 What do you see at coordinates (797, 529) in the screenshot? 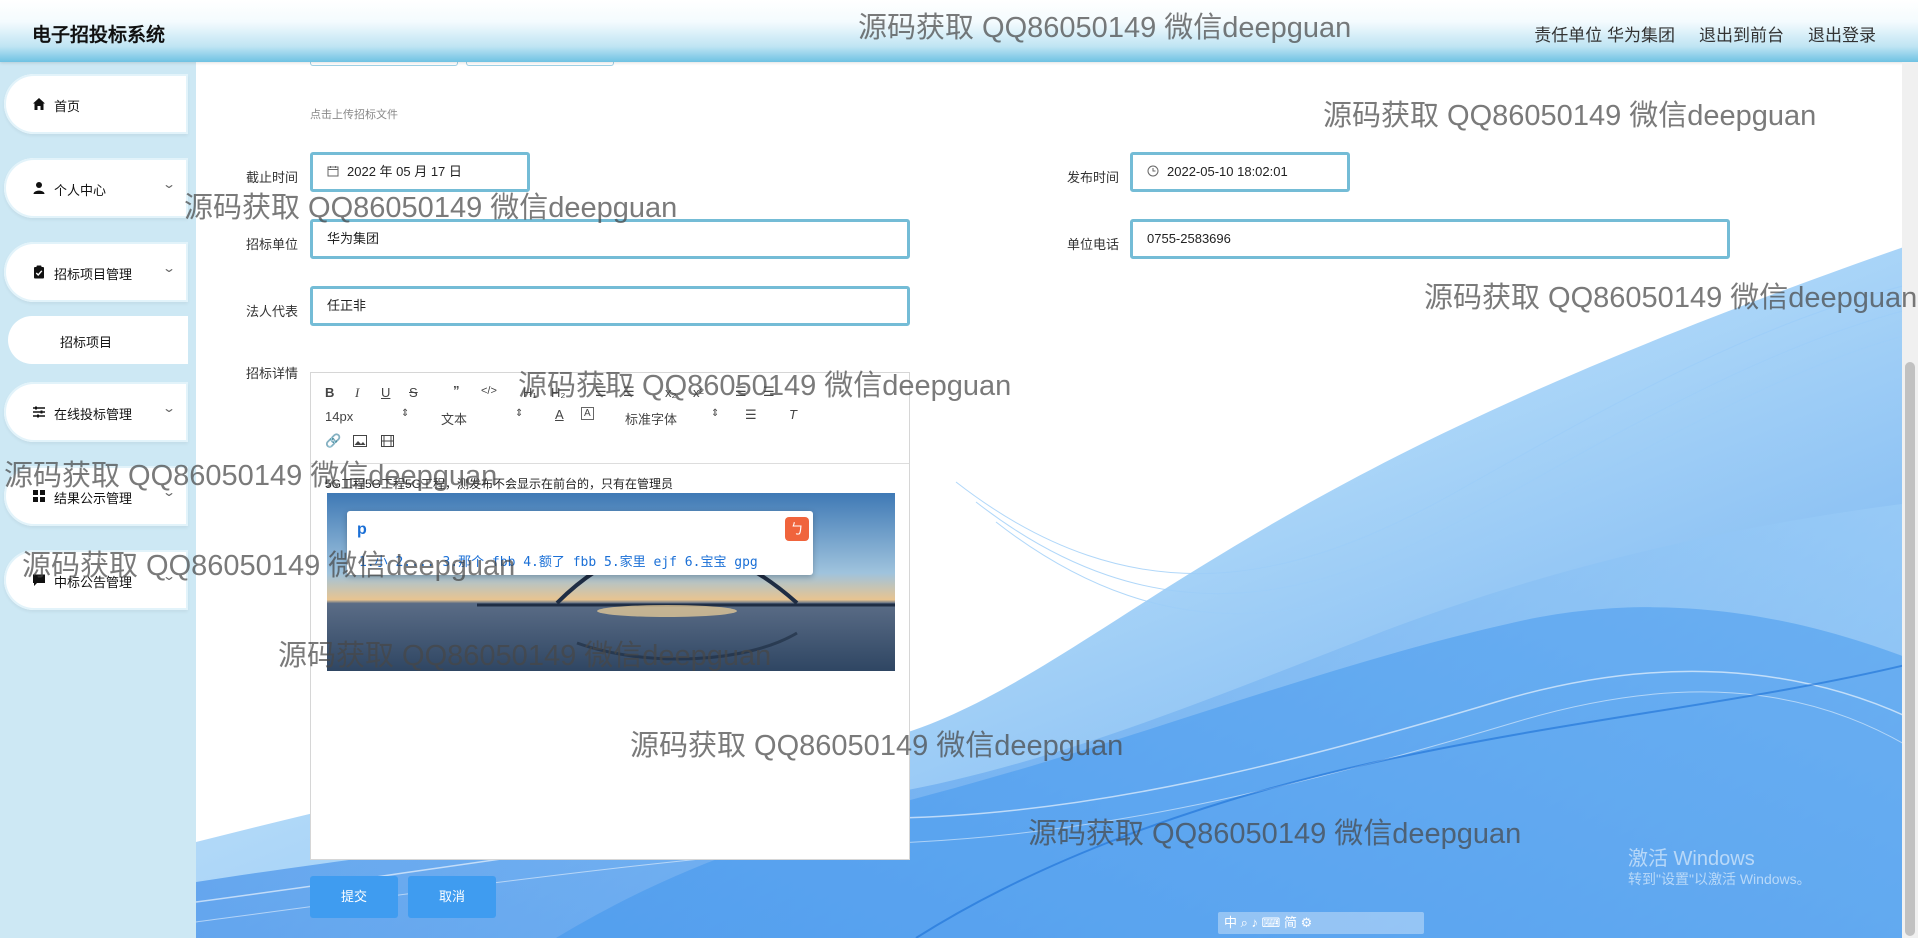
I see `ime-logo-icon: ㄅ` at bounding box center [797, 529].